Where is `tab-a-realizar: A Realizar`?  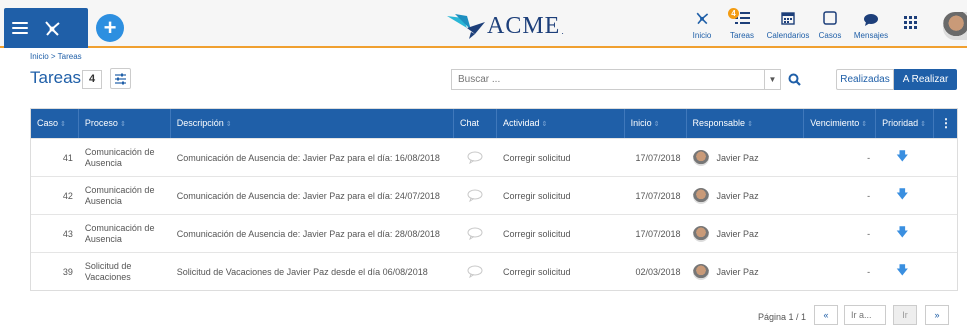
tab-a-realizar: A Realizar is located at coordinates (925, 79).